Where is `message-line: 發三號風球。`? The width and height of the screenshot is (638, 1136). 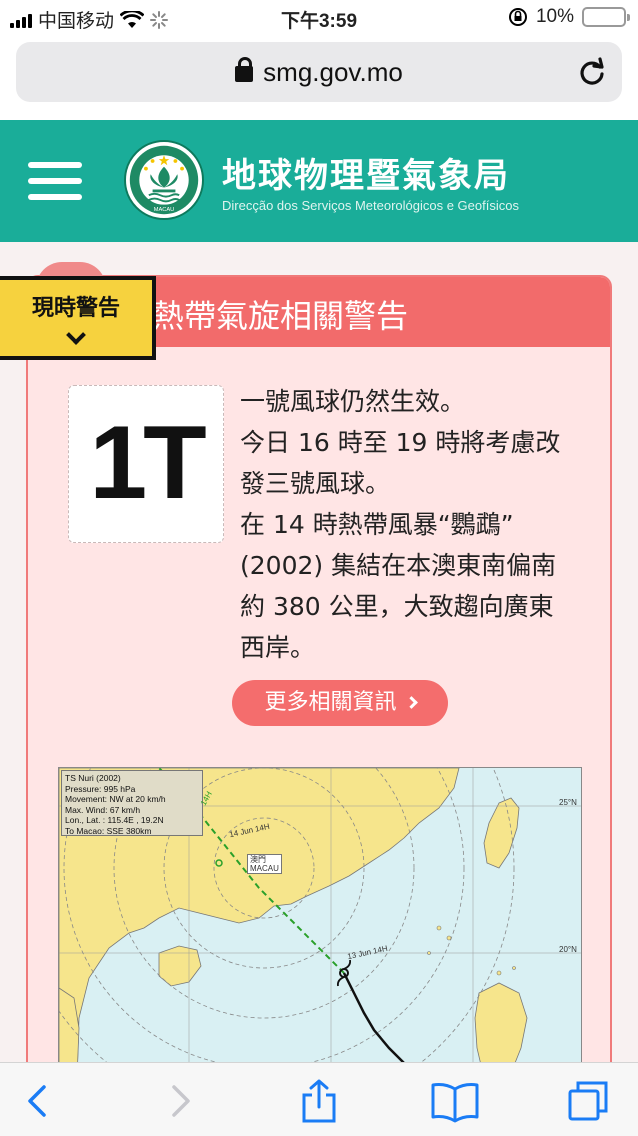 message-line: 發三號風球。 is located at coordinates (315, 483).